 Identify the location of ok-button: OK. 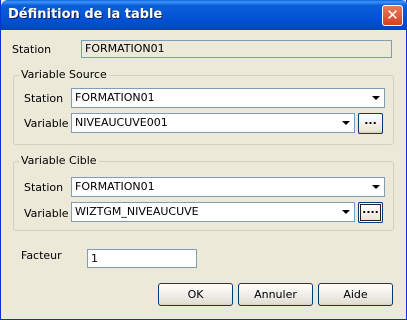
(195, 294).